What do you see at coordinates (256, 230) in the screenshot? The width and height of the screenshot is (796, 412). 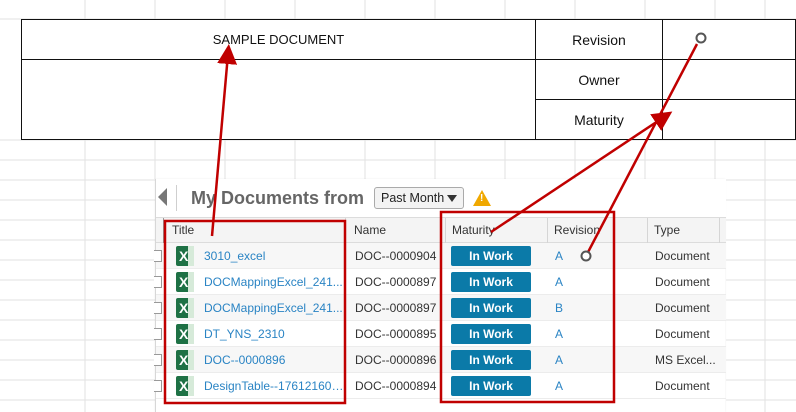 I see `column-header-title: Title` at bounding box center [256, 230].